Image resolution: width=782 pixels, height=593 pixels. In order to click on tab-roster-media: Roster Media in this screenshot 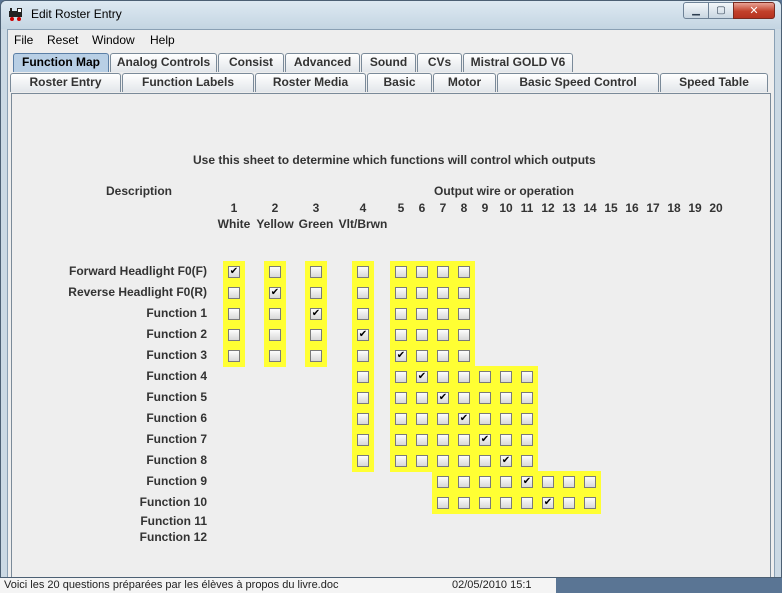, I will do `click(310, 82)`.